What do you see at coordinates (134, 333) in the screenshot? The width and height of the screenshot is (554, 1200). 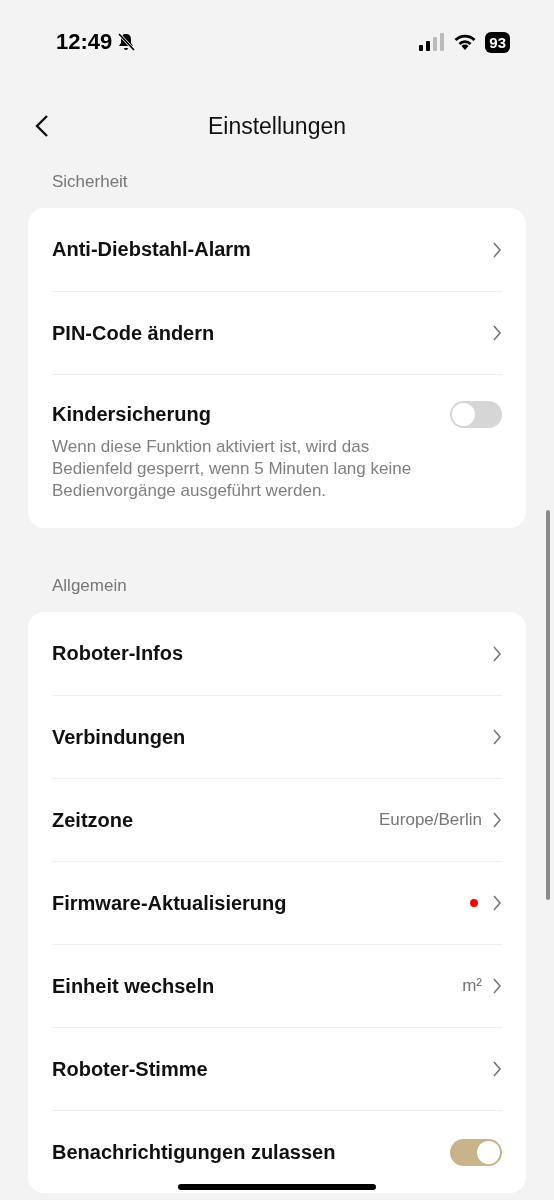 I see `setting-label: PIN-Code ändern` at bounding box center [134, 333].